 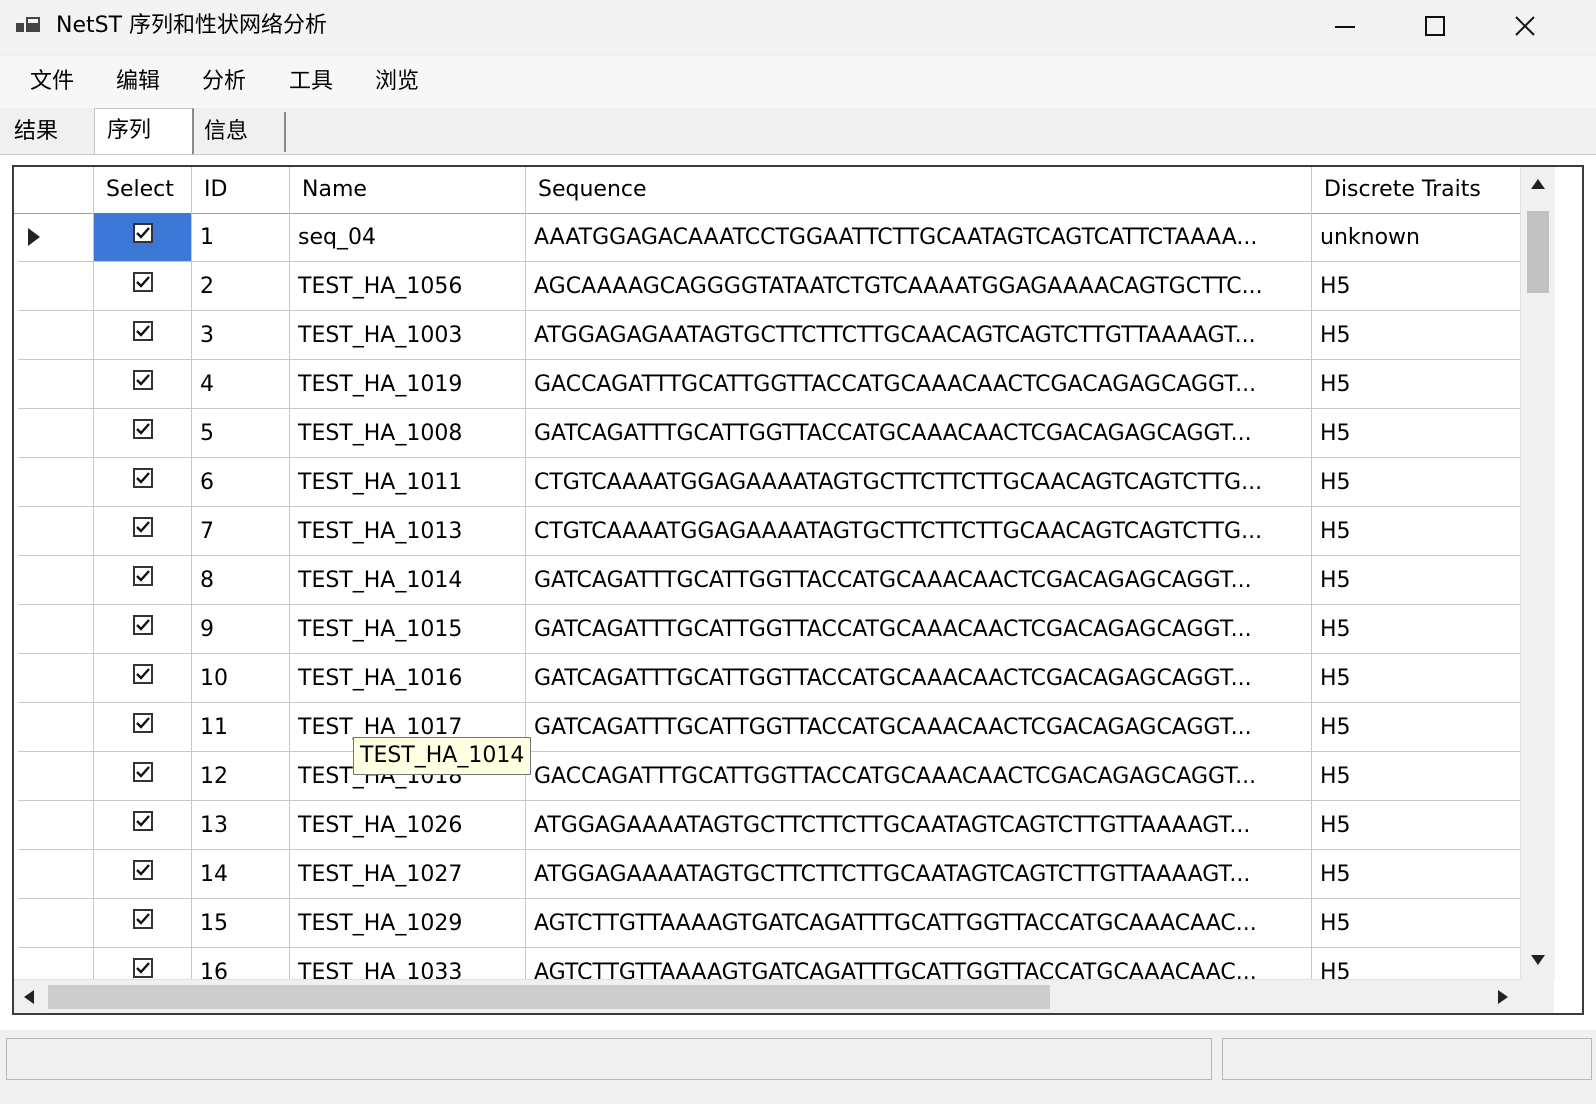 I want to click on cell-id: 12, so click(x=241, y=776).